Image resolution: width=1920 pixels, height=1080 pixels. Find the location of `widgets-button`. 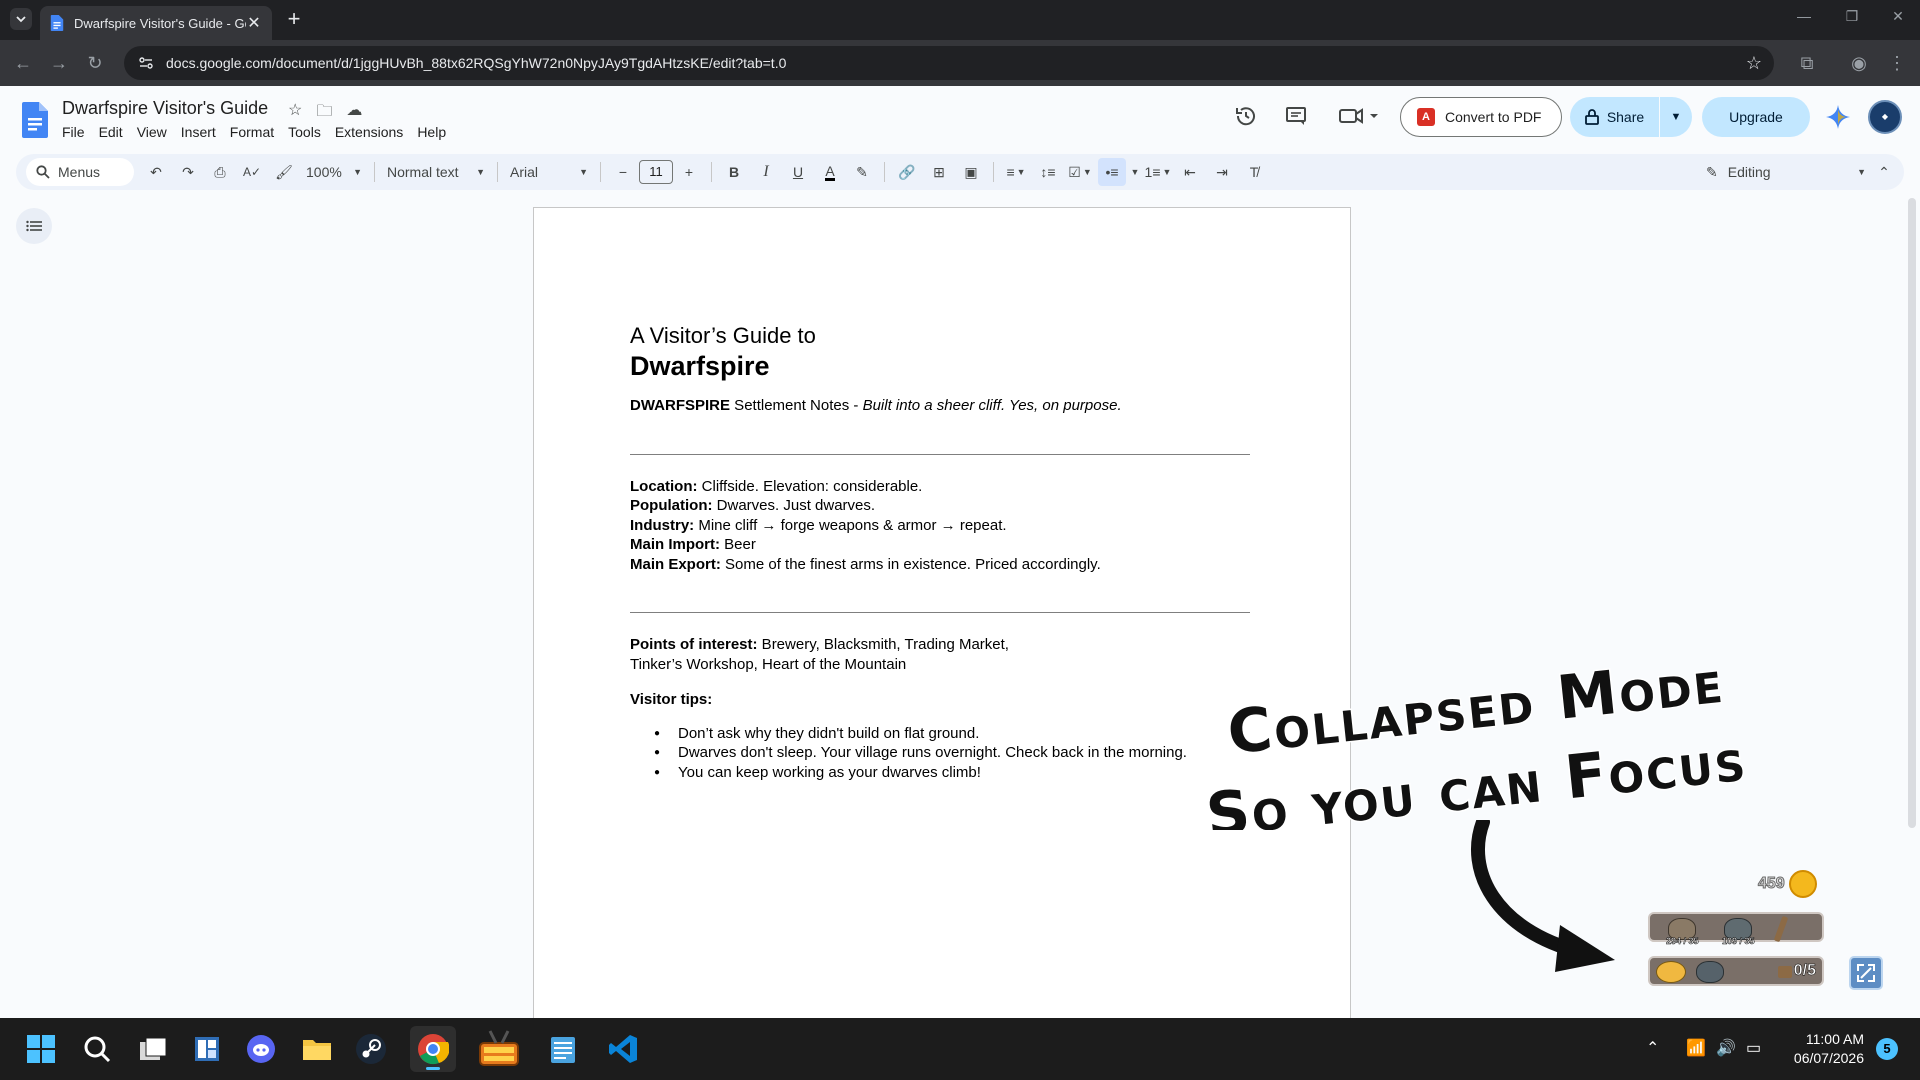

widgets-button is located at coordinates (207, 1049).